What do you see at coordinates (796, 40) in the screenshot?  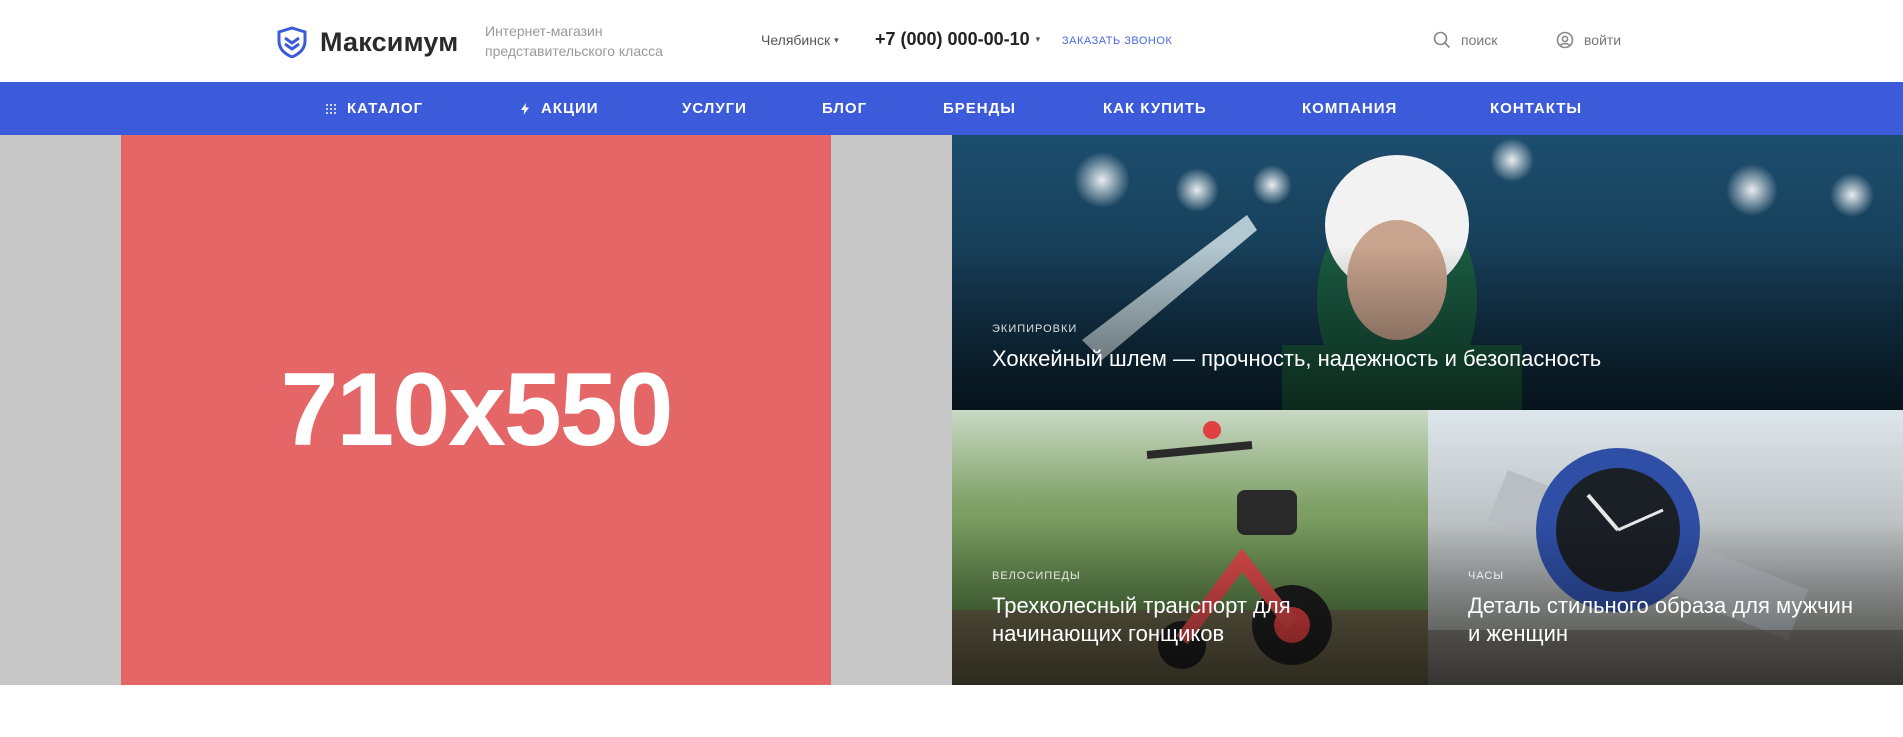 I see `city-label: Челябинск` at bounding box center [796, 40].